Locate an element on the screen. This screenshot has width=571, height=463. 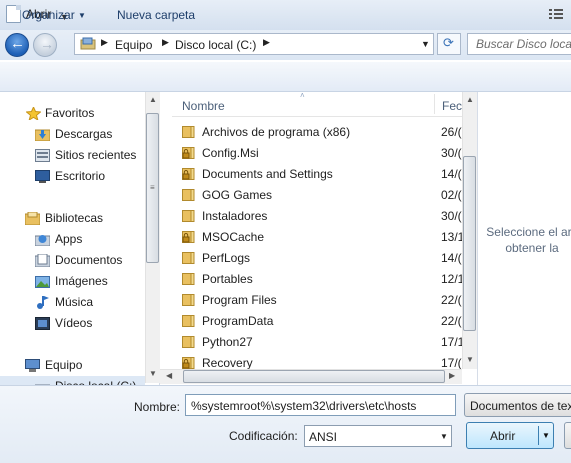
column-header-date: Fec is located at coordinates (452, 106).